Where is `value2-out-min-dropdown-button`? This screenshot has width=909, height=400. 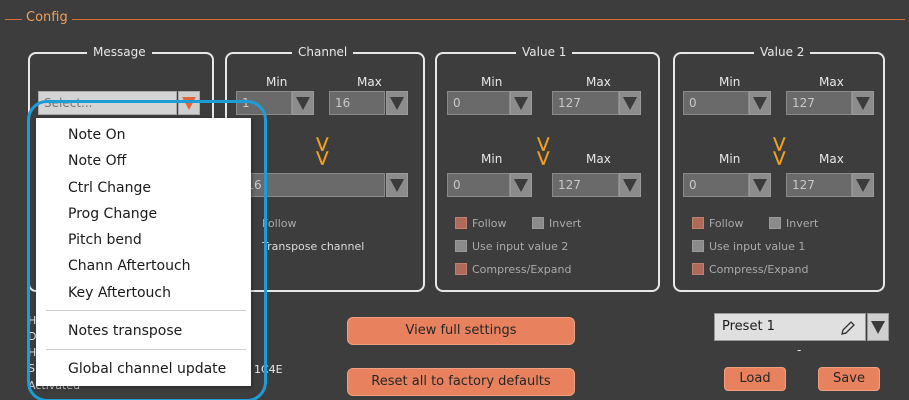 value2-out-min-dropdown-button is located at coordinates (760, 185).